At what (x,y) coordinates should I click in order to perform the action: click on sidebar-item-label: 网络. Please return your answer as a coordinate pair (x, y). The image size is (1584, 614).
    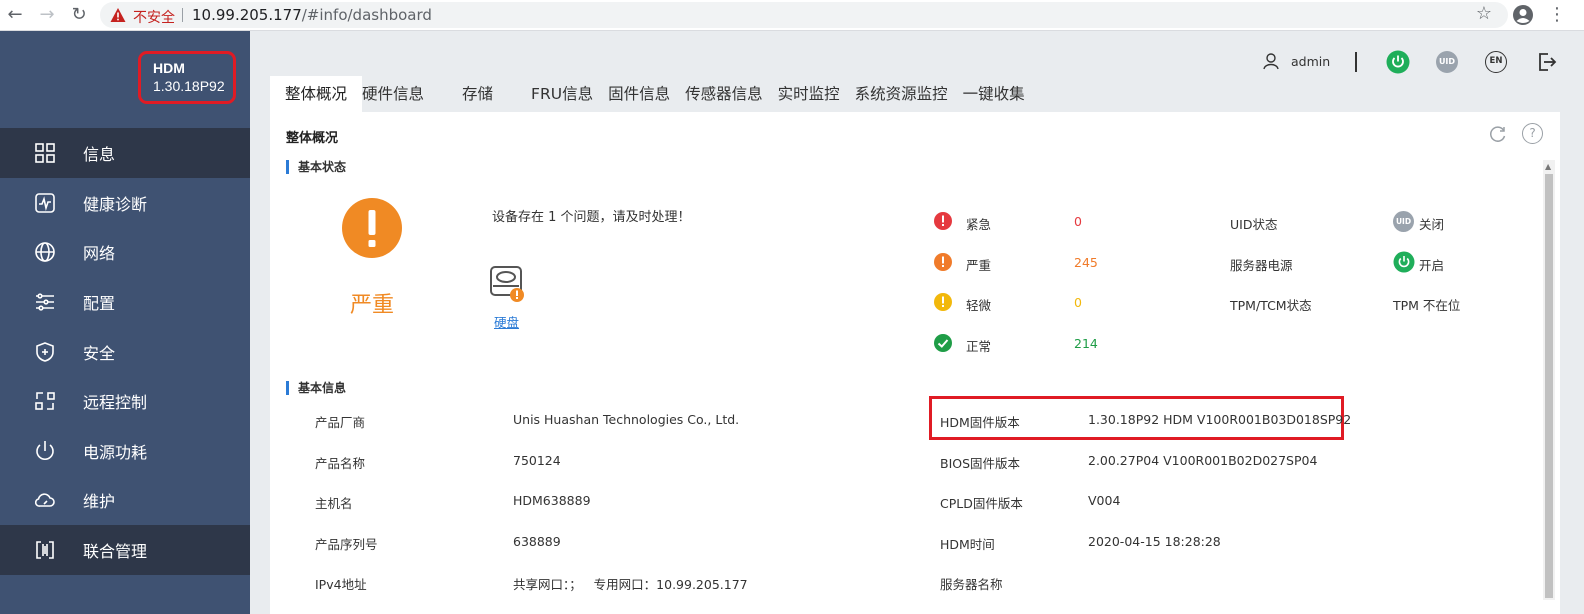
    Looking at the image, I should click on (99, 253).